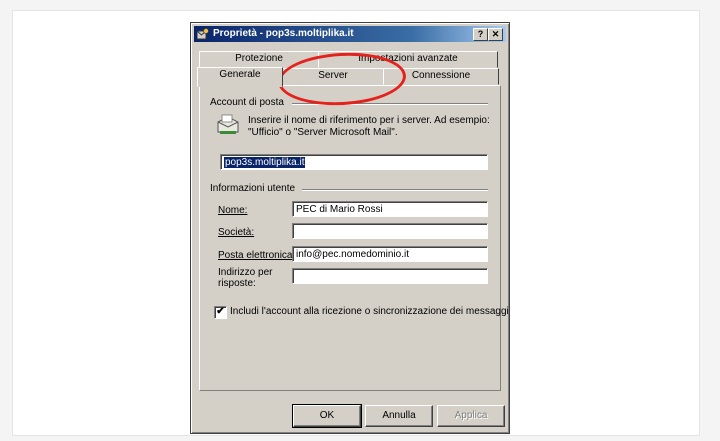 This screenshot has width=720, height=441. What do you see at coordinates (390, 231) in the screenshot?
I see `company-field` at bounding box center [390, 231].